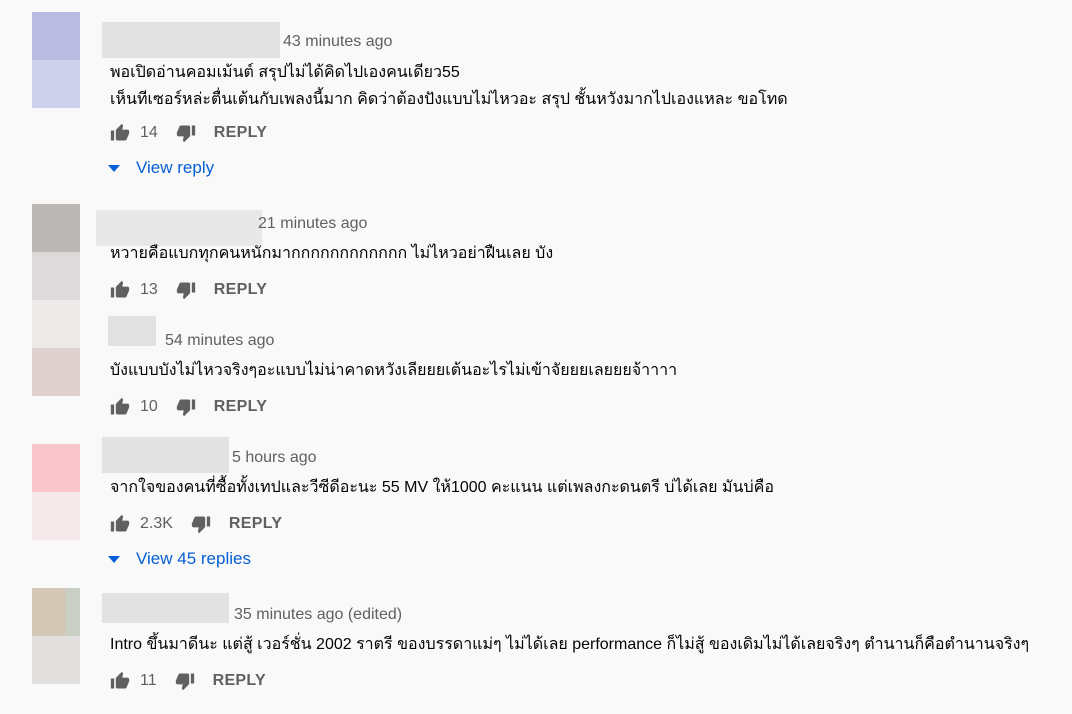  I want to click on view-replies-label: View reply, so click(175, 167).